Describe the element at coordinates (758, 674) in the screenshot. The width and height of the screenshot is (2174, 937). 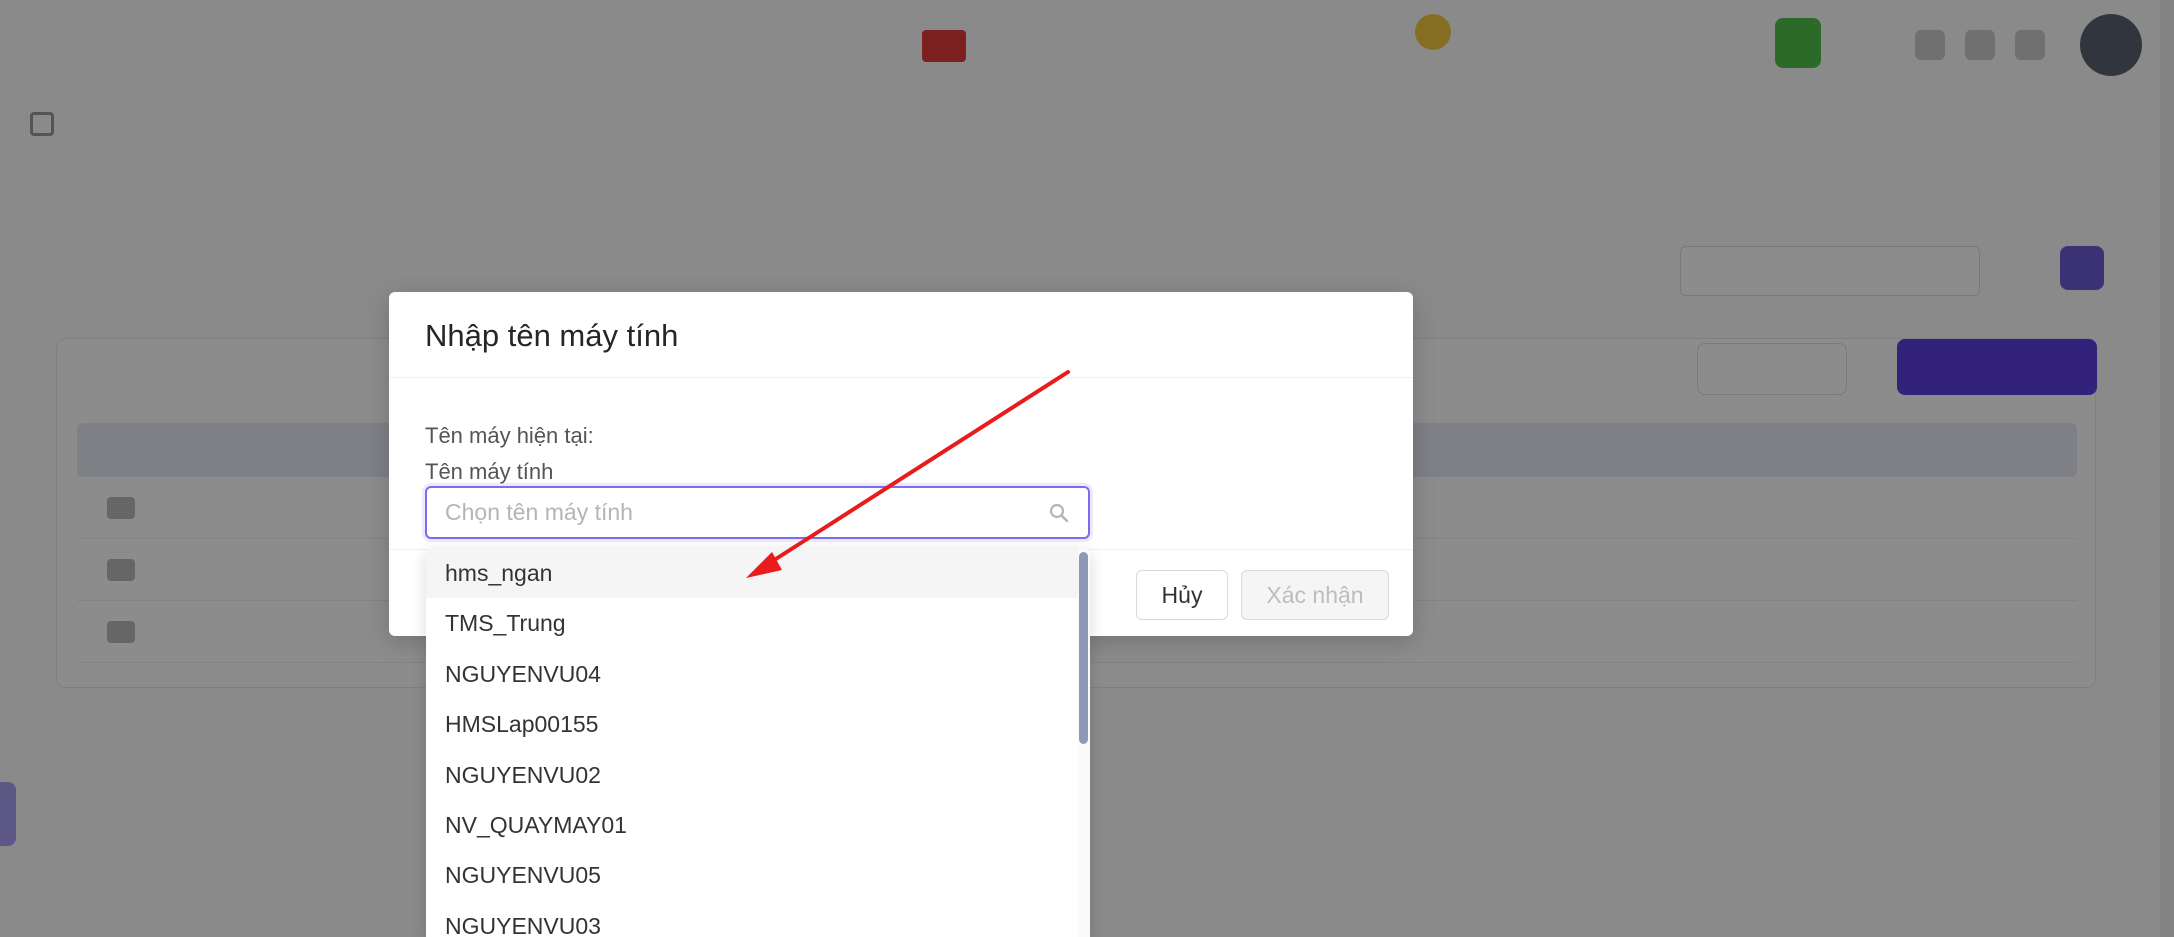
I see `dropdown-option: NGUYENVU04` at that location.